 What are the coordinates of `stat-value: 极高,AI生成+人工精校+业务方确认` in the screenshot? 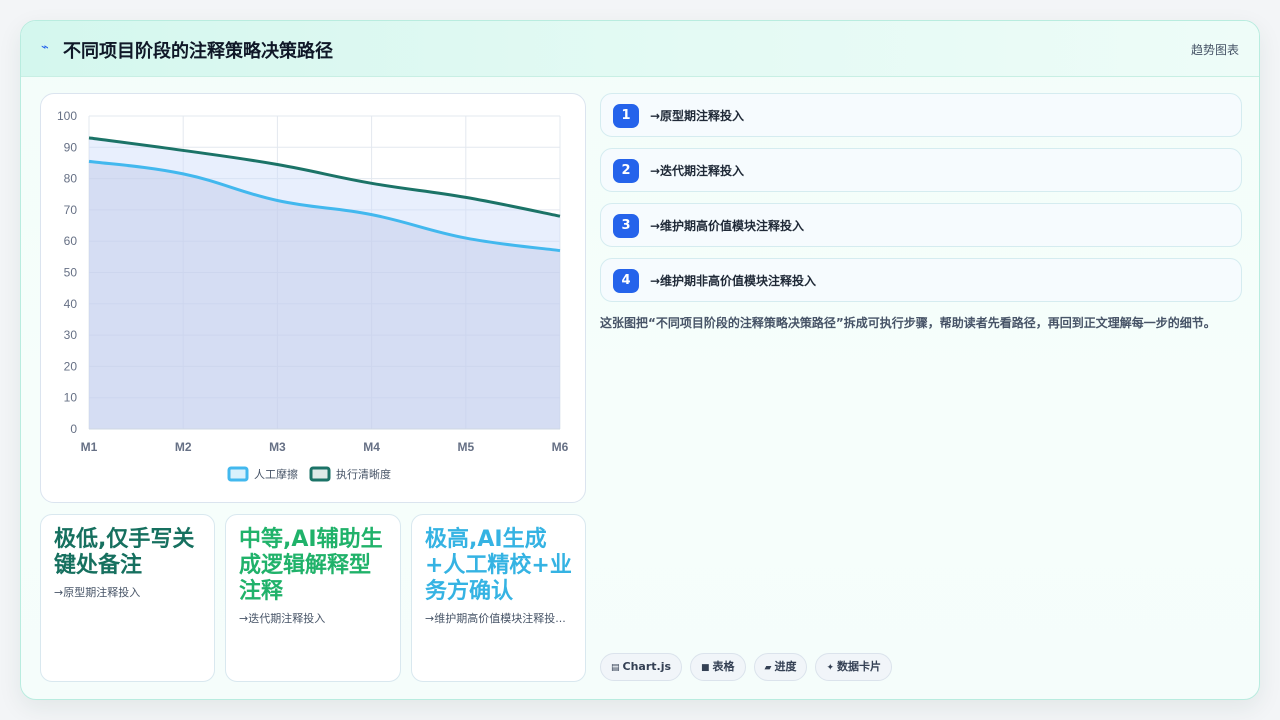 It's located at (498, 565).